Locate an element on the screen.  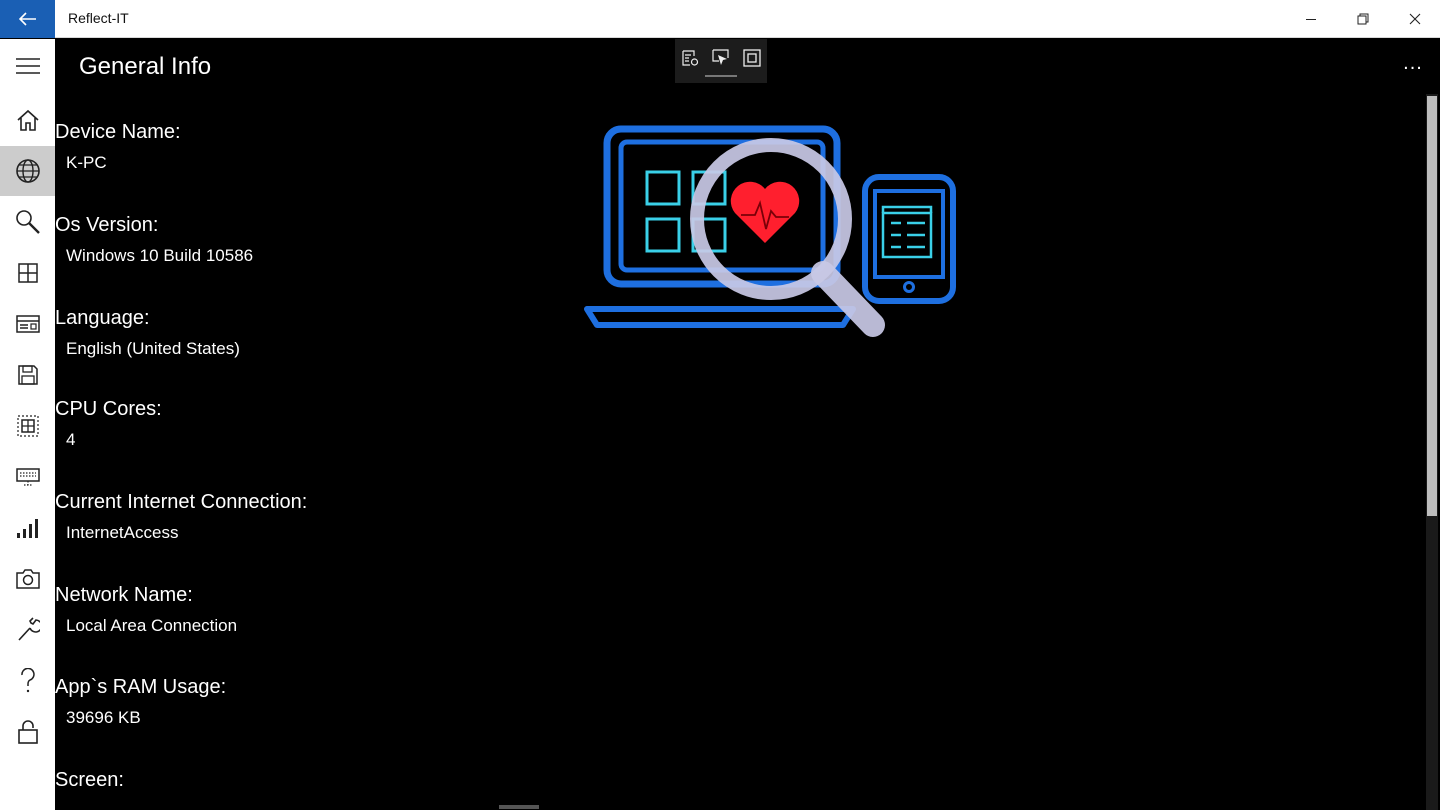
network-signal-icon is located at coordinates (27, 528).